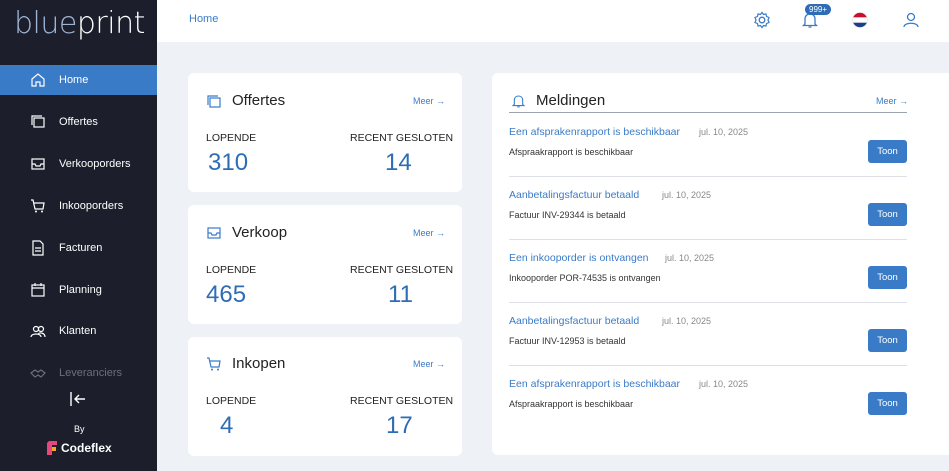 The height and width of the screenshot is (471, 949). I want to click on sidebar-item-offertes: Offertes, so click(78, 122).